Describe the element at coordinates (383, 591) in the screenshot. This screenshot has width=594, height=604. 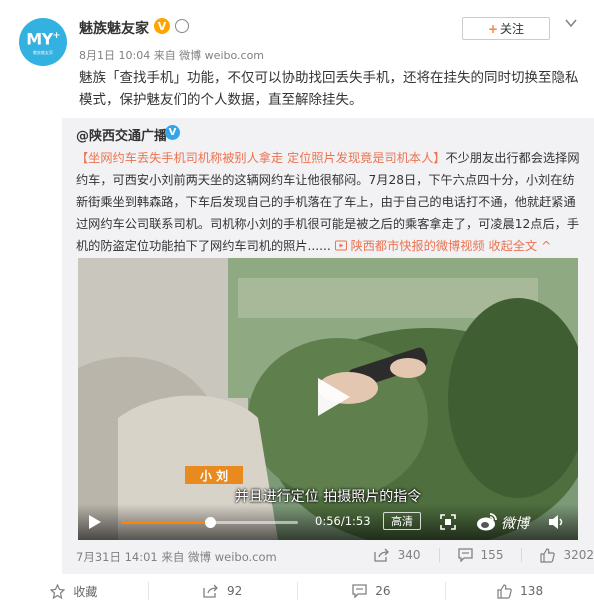
I see `comment-count: 26` at that location.